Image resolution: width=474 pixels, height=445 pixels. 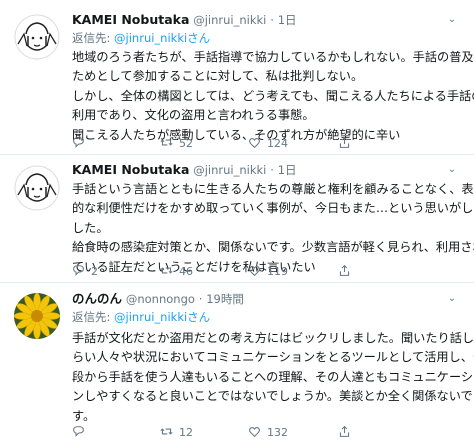 I want to click on tweet-text-line: しかし、全体の構図としては、どう考えても、聞こえる人たちによる手話の, so click(x=273, y=95).